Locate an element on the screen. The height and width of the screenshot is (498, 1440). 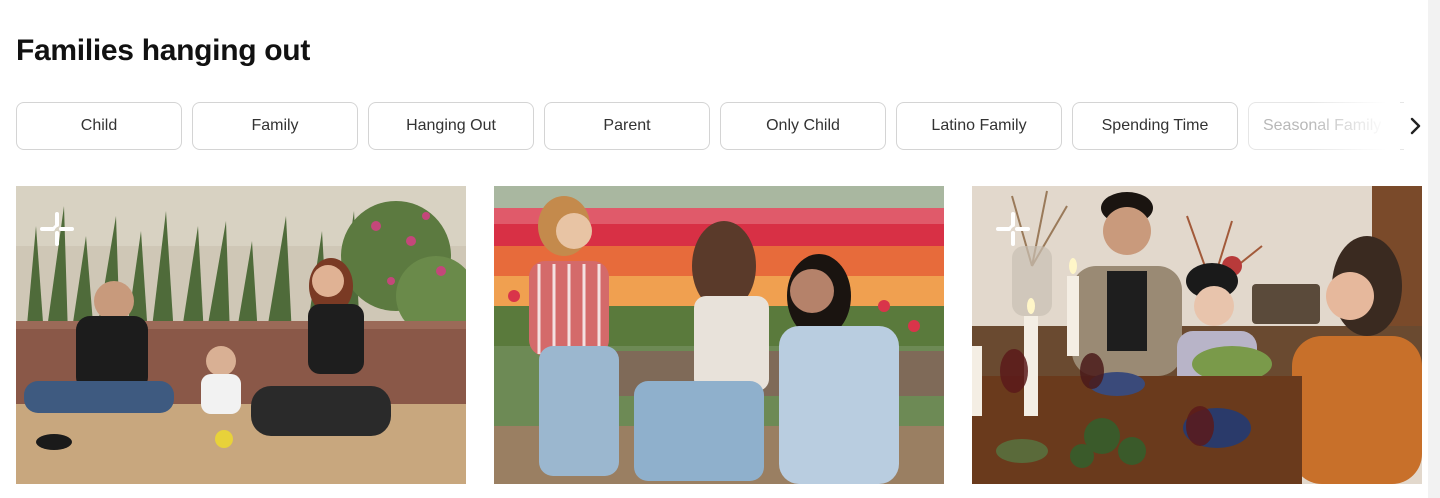
chevron-right-icon is located at coordinates (1415, 126).